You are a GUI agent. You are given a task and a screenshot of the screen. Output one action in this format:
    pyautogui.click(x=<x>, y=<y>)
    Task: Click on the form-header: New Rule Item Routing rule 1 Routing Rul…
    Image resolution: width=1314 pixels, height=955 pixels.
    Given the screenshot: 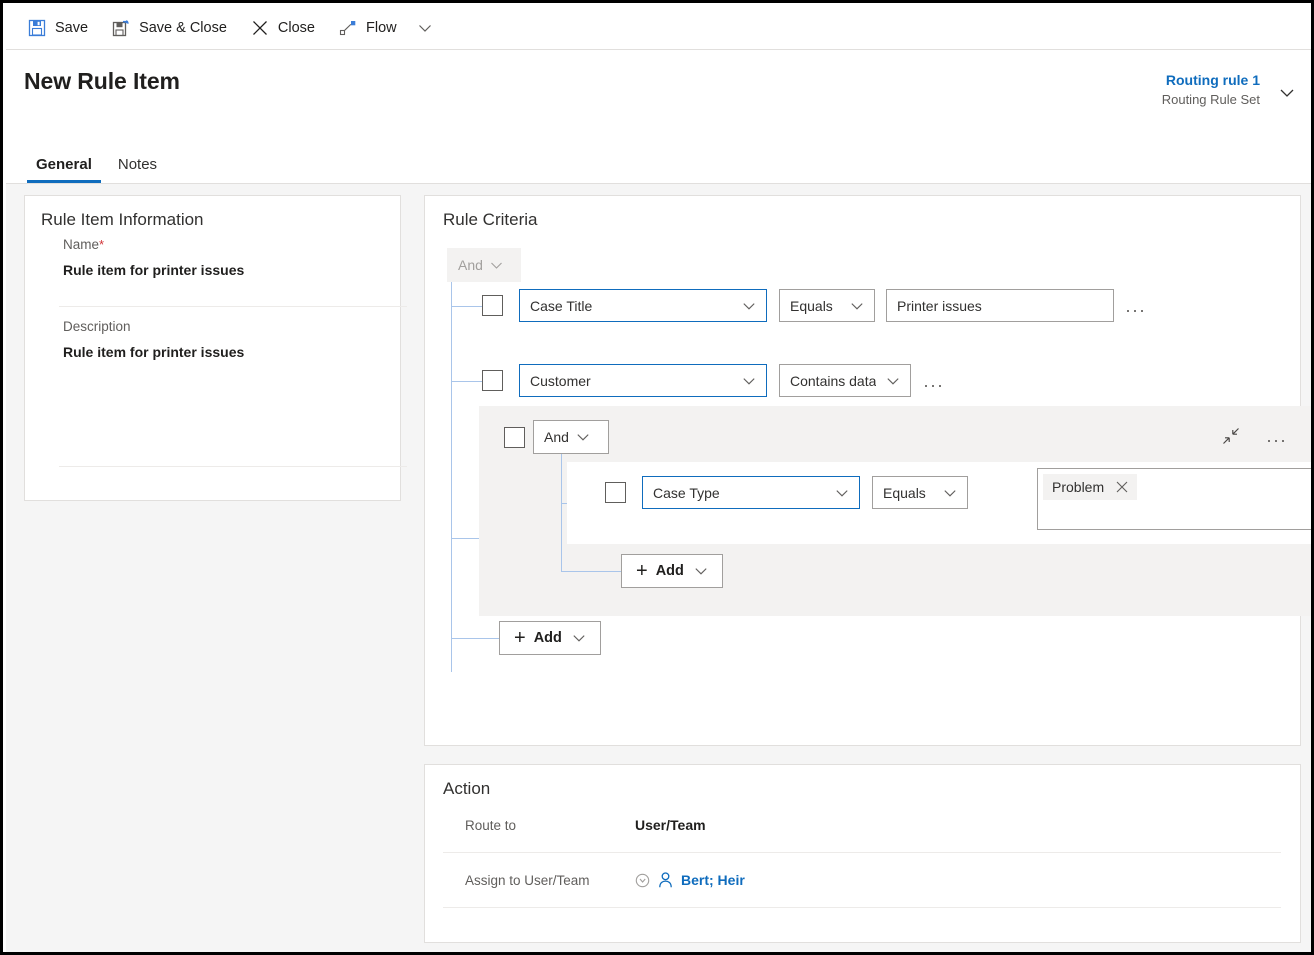 What is the action you would take?
    pyautogui.click(x=658, y=117)
    